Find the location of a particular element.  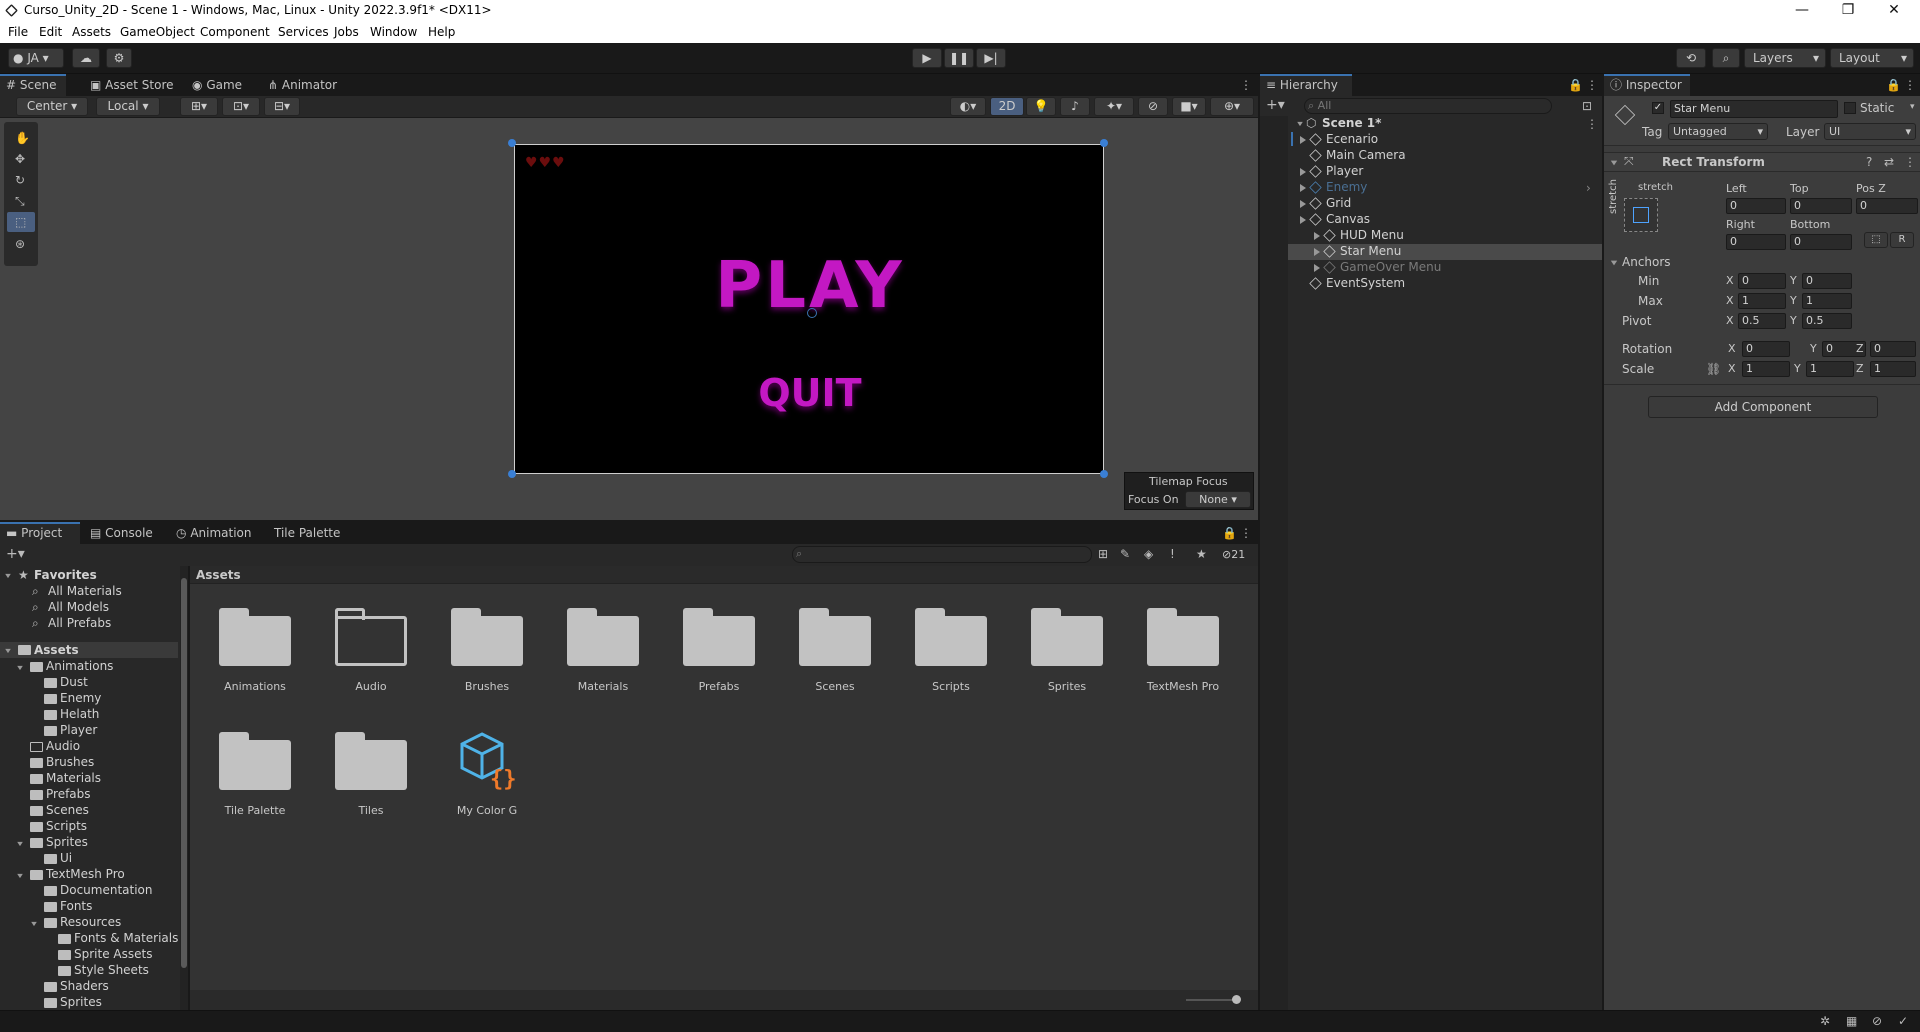

layout-dropdown: Layout ▾ is located at coordinates (1872, 58).